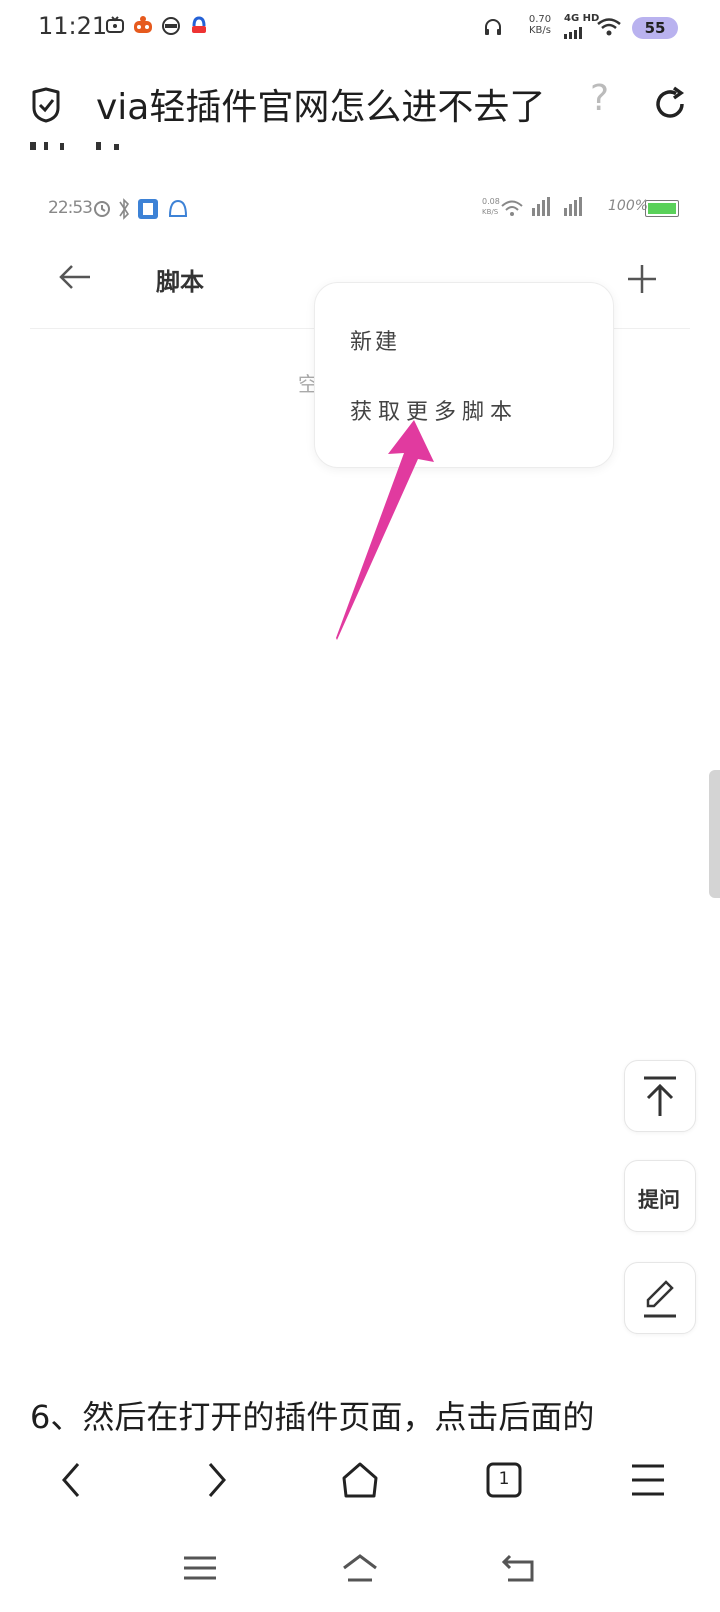  What do you see at coordinates (662, 208) in the screenshot?
I see `embedded-battery-icon` at bounding box center [662, 208].